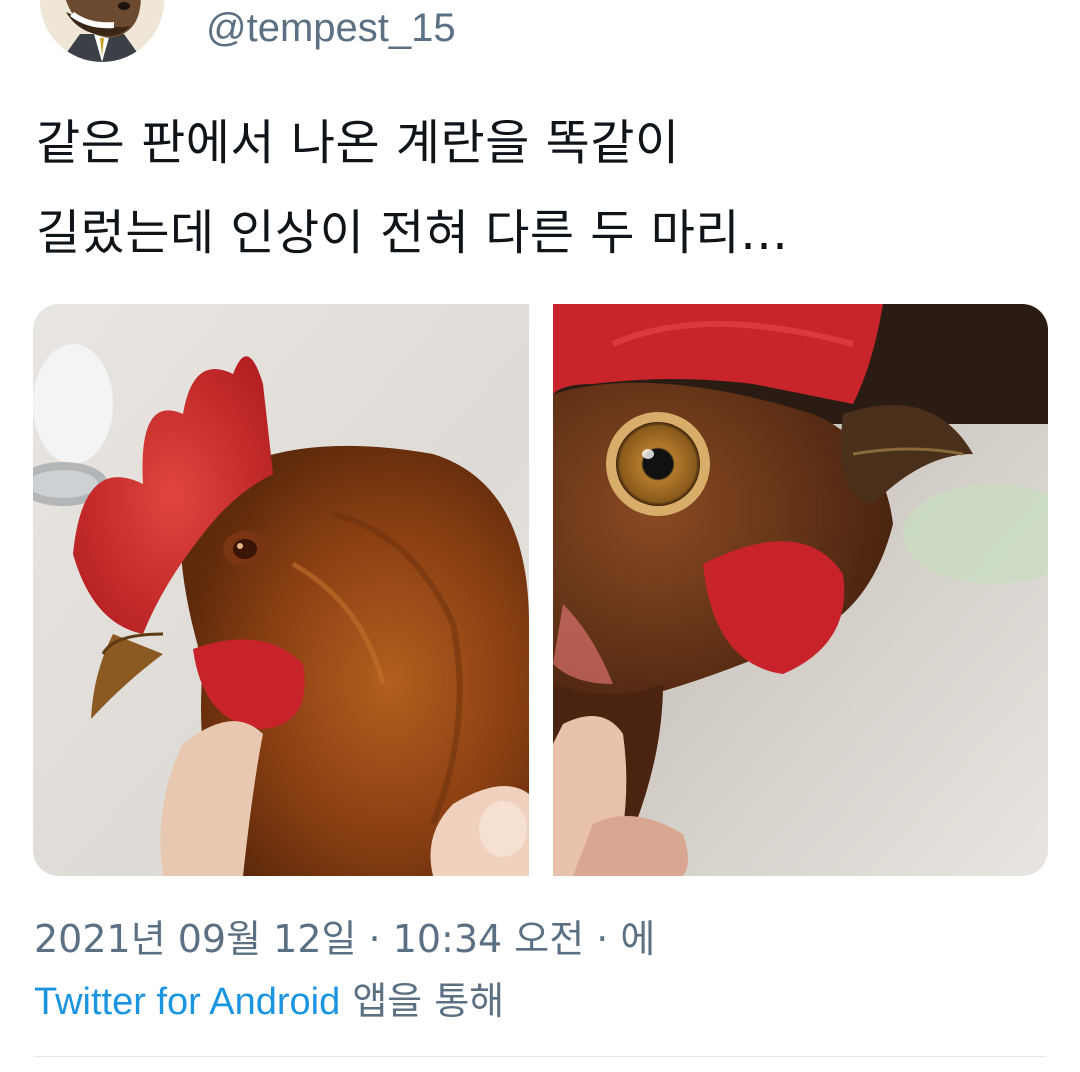 The height and width of the screenshot is (1072, 1080). Describe the element at coordinates (344, 935) in the screenshot. I see `tweet-timestamp: 2021년 09월 12일 · 10:34 오전 · 에` at that location.